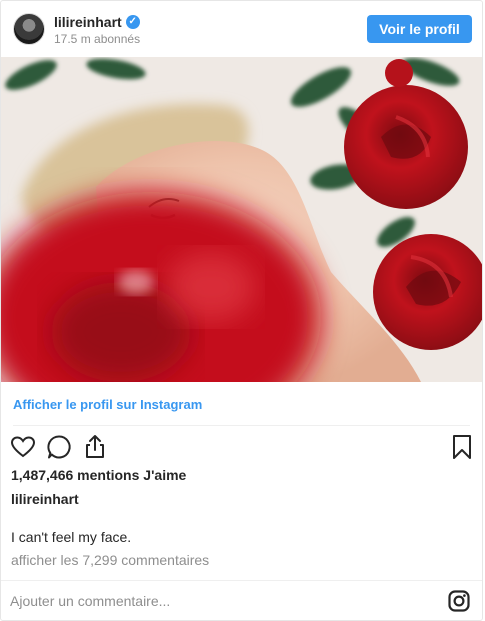  I want to click on caption-username: lilireinhart, so click(45, 499).